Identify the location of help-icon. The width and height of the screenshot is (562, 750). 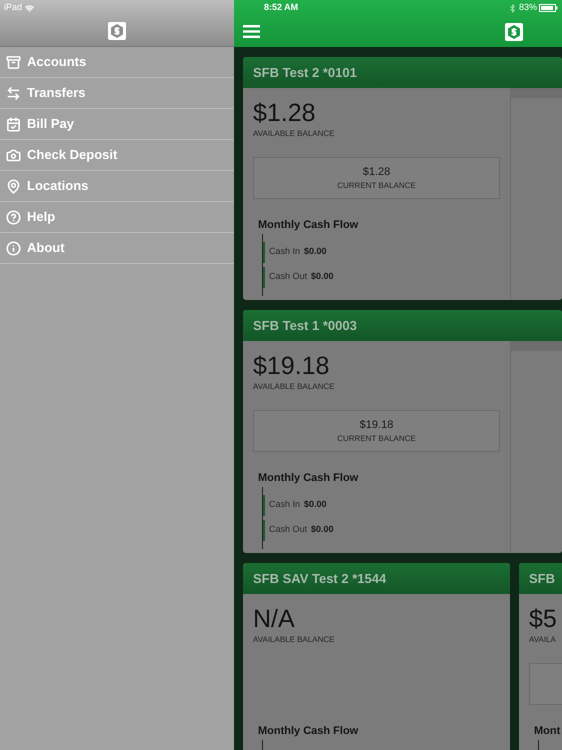
(13, 217).